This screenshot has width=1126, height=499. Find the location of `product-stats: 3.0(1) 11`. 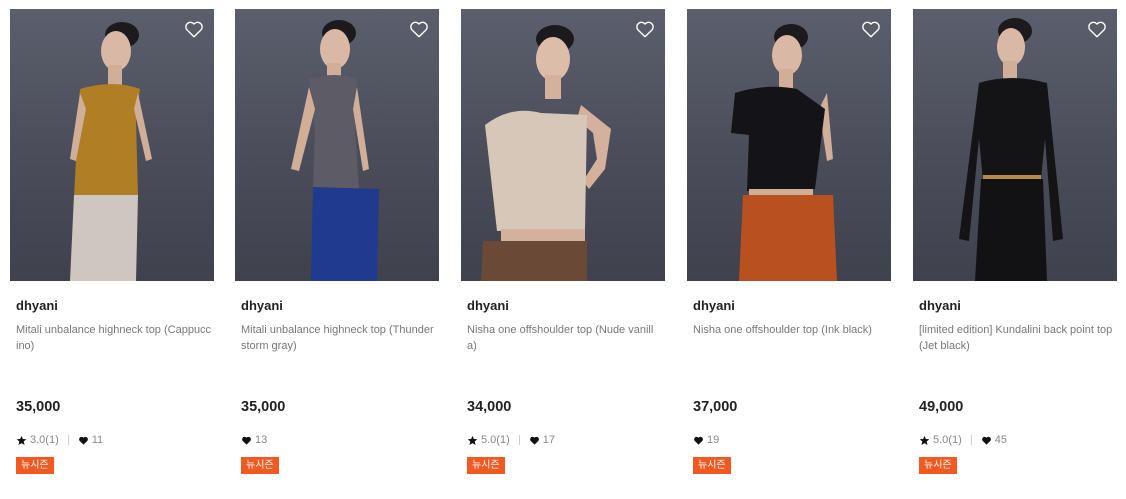

product-stats: 3.0(1) 11 is located at coordinates (59, 440).